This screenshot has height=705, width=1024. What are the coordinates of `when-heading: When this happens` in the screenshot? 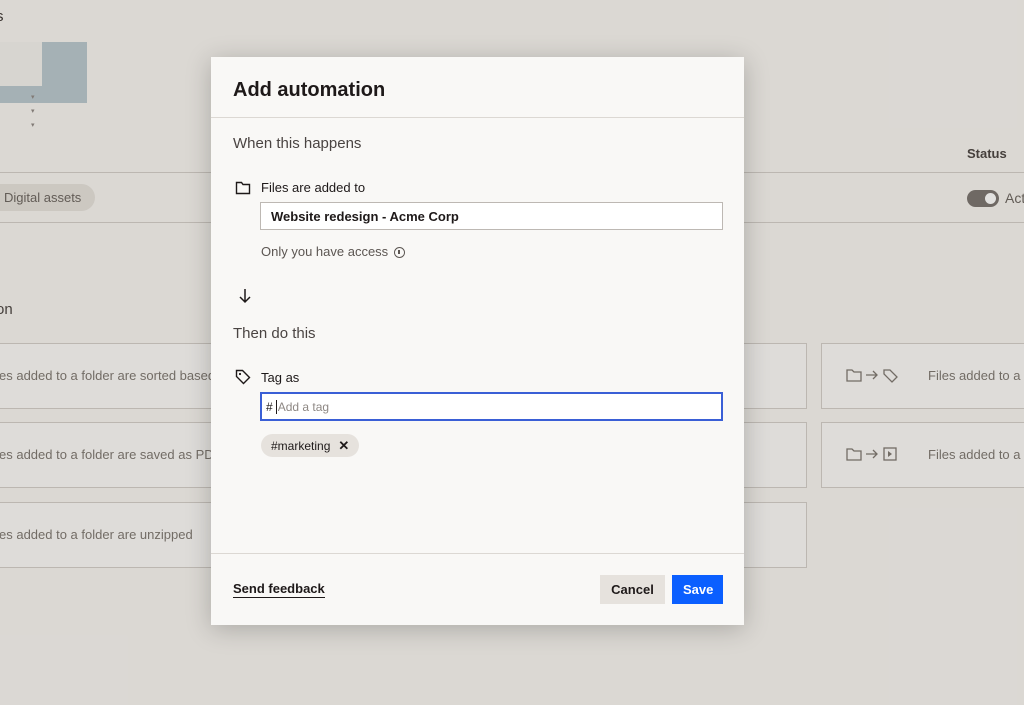 It's located at (297, 143).